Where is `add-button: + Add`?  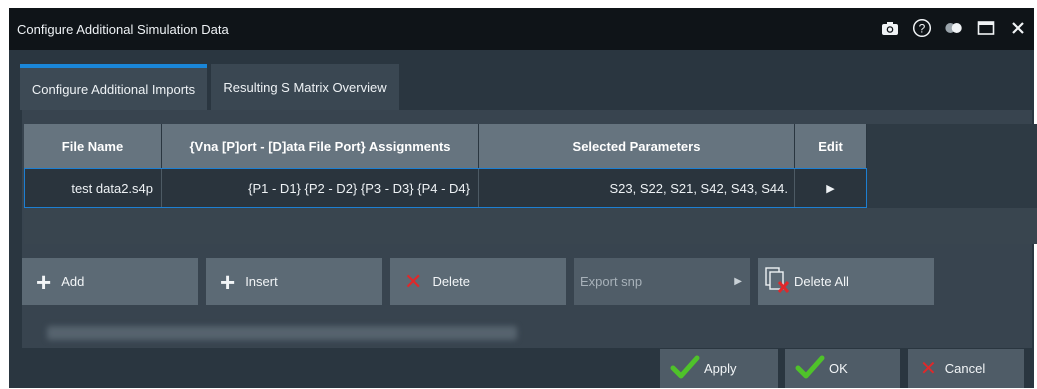
add-button: + Add is located at coordinates (110, 281).